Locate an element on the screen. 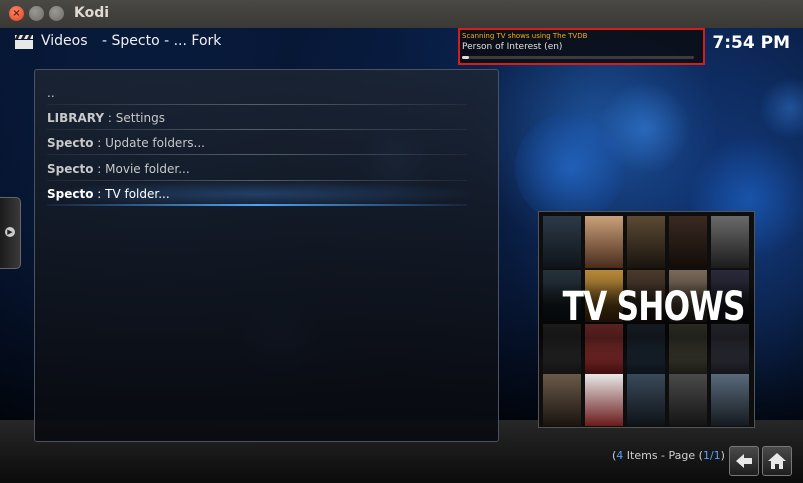  scan-title: Scanning TV shows using The TVDB is located at coordinates (525, 36).